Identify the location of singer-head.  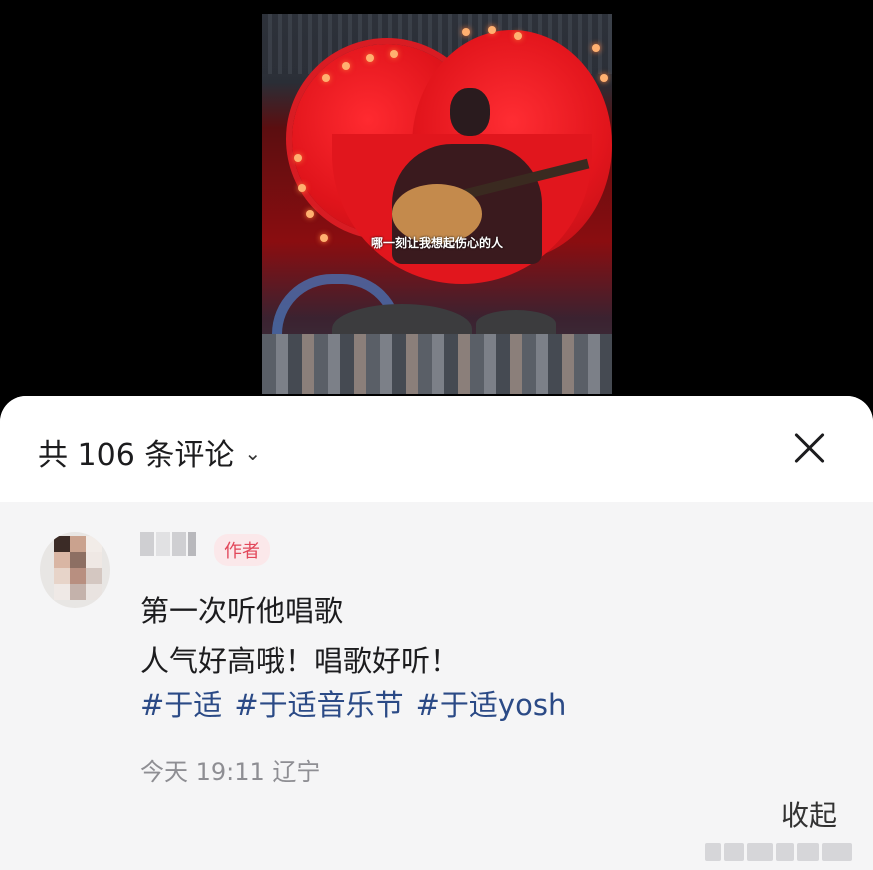
(470, 112).